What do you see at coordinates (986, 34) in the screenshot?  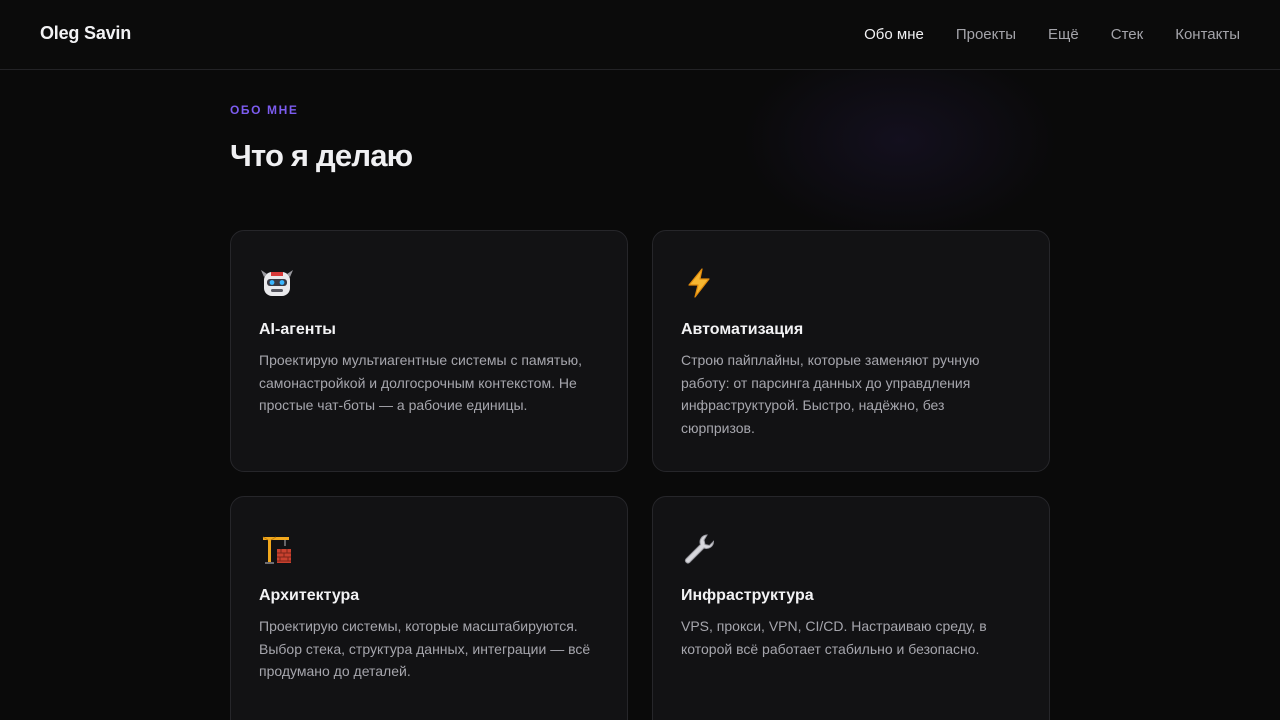 I see `nav-item-projects: Проекты` at bounding box center [986, 34].